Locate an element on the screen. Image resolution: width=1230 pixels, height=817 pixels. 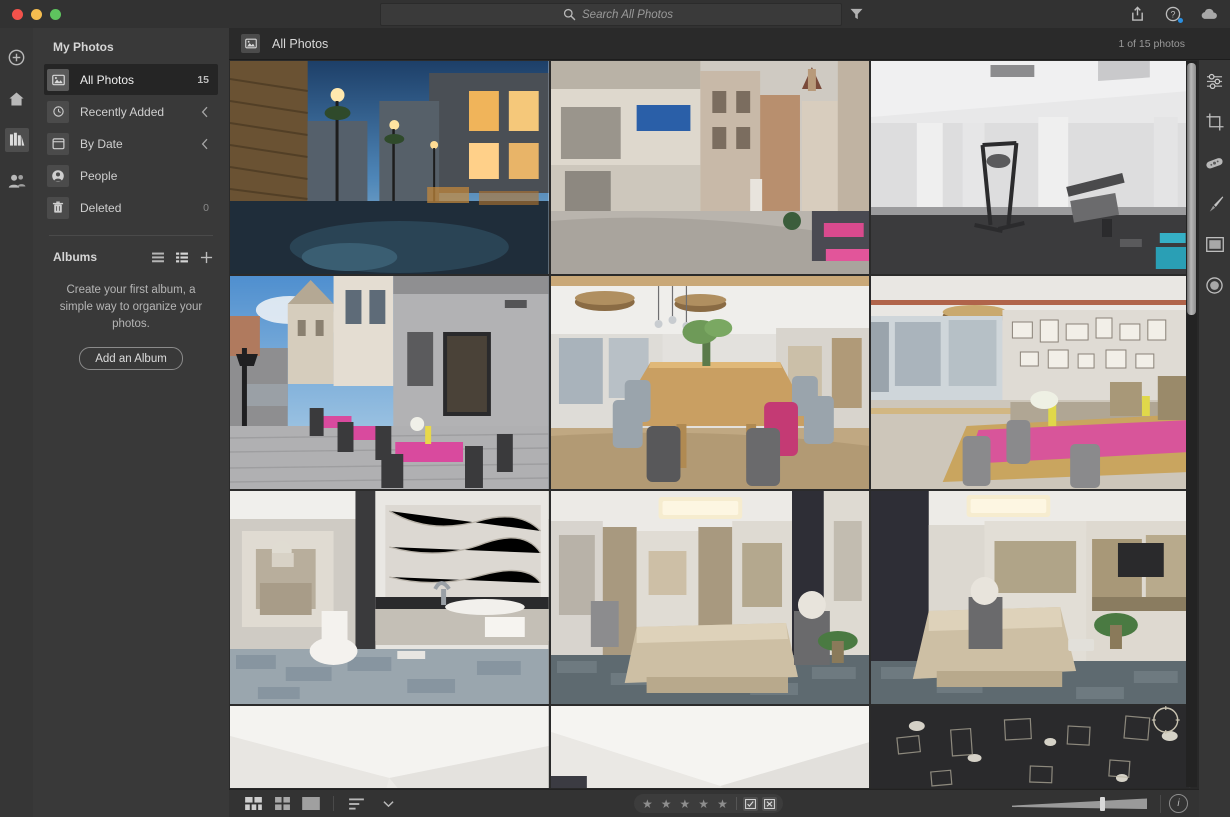
add-album-button: Add an Album is located at coordinates (131, 358).